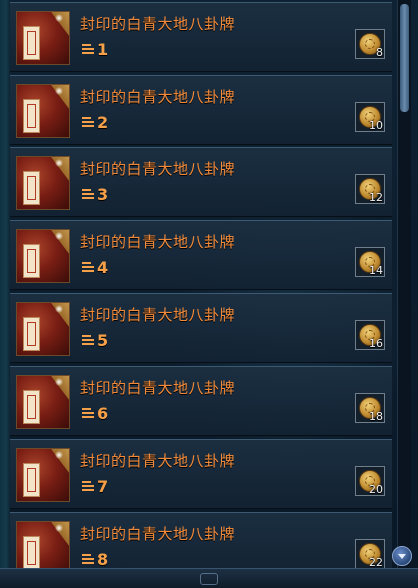  Describe the element at coordinates (103, 559) in the screenshot. I see `level-number: 8` at that location.